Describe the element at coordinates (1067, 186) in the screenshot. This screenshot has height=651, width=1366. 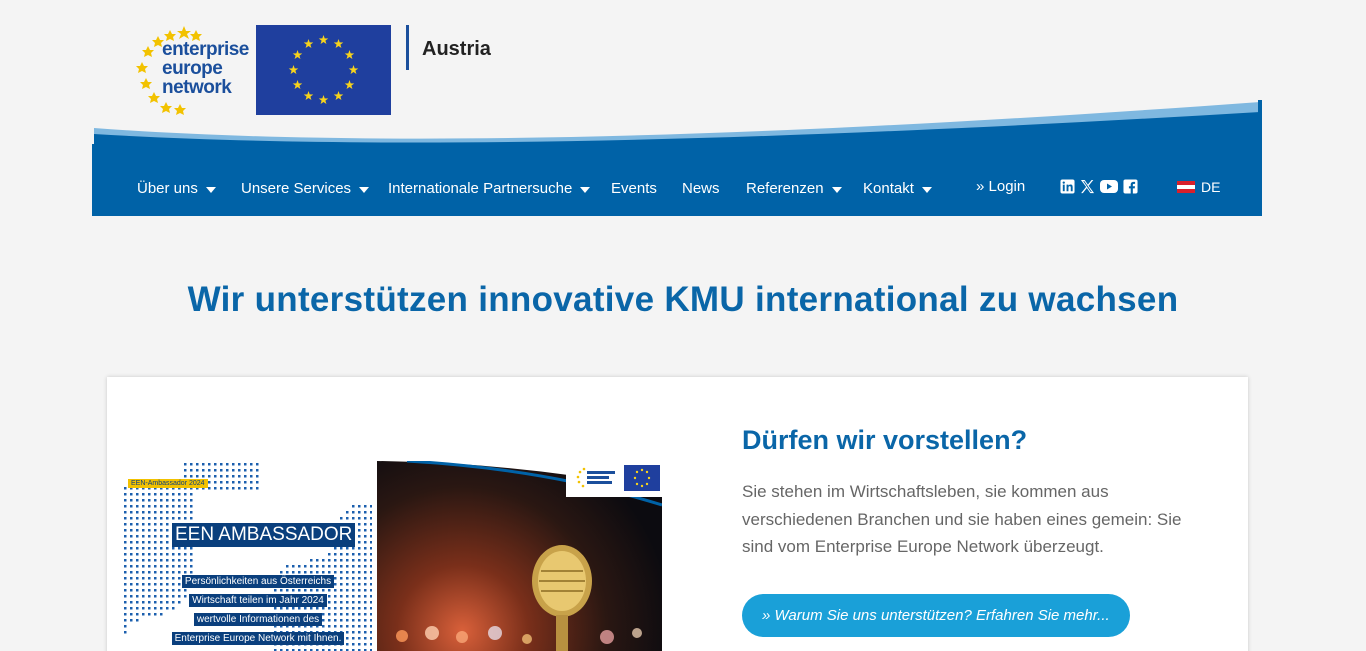
I see `linkedin-icon` at that location.